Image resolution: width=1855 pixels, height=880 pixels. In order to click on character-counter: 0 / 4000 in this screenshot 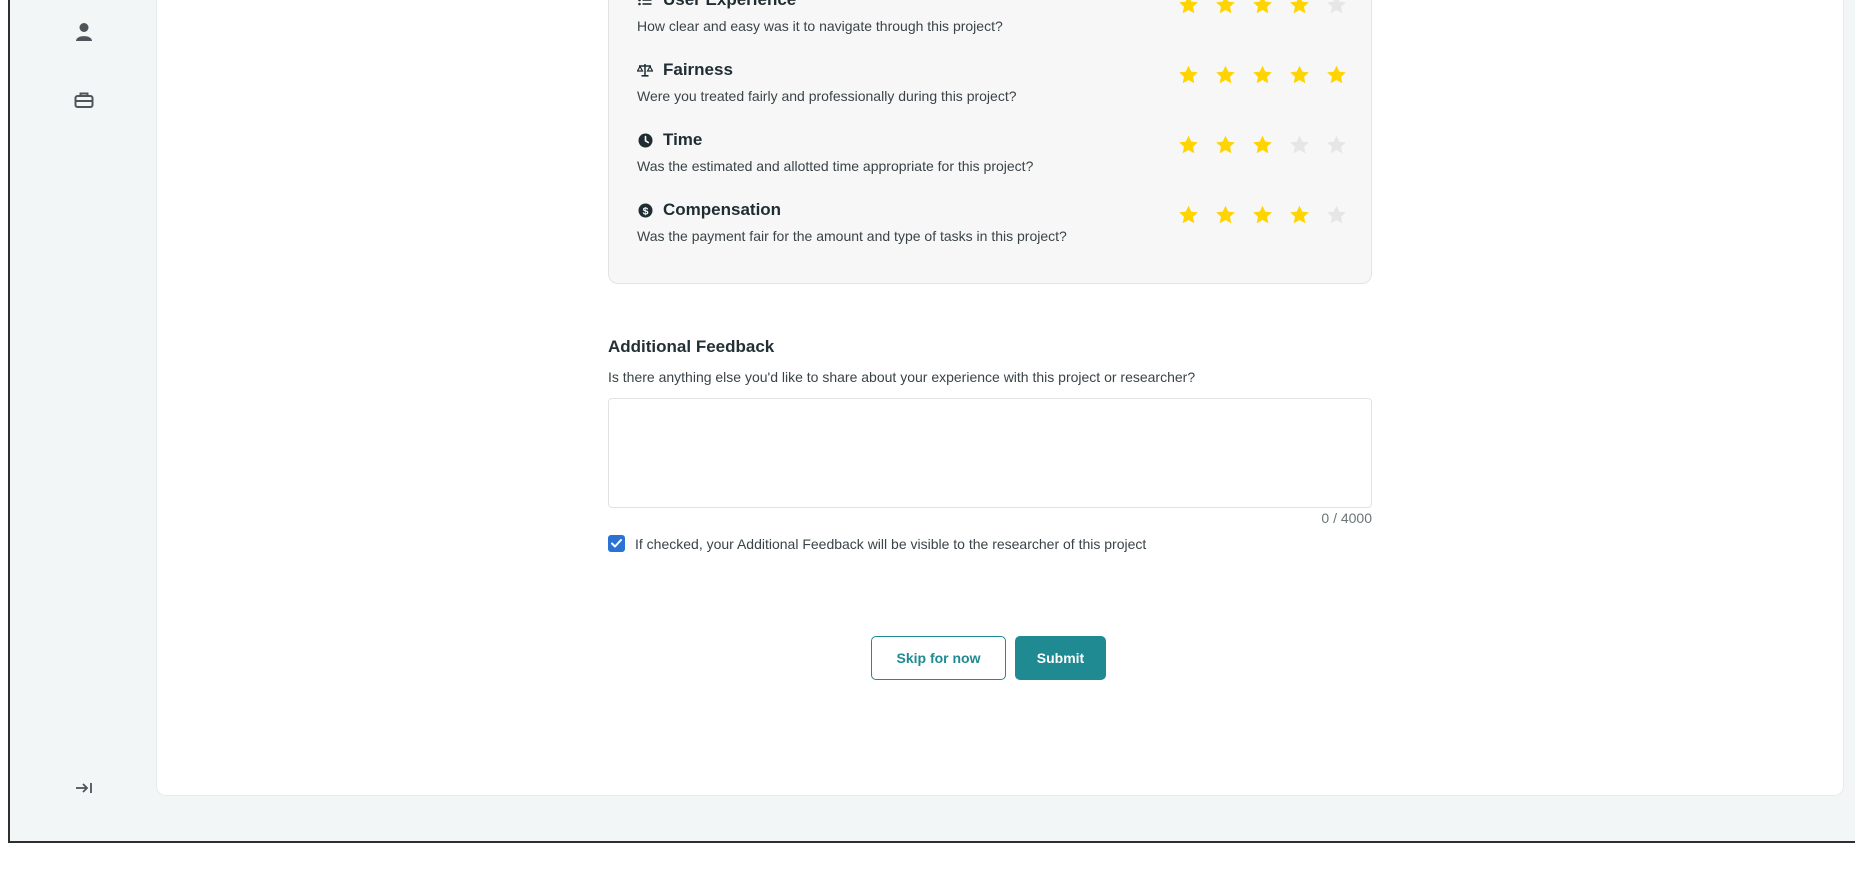, I will do `click(1346, 518)`.